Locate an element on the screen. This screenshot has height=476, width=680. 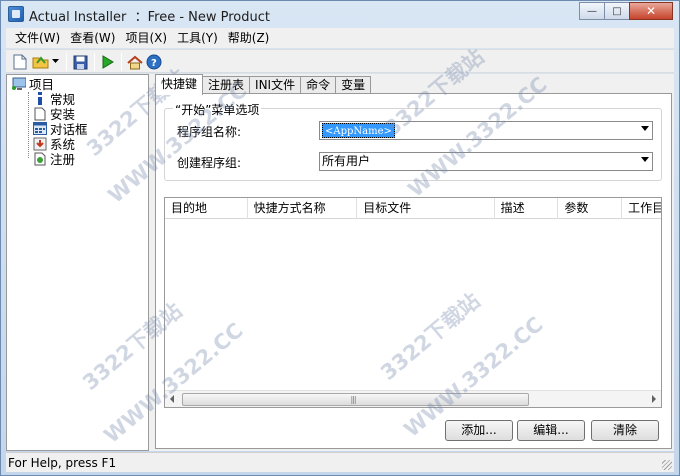
system-download-icon is located at coordinates (40, 144).